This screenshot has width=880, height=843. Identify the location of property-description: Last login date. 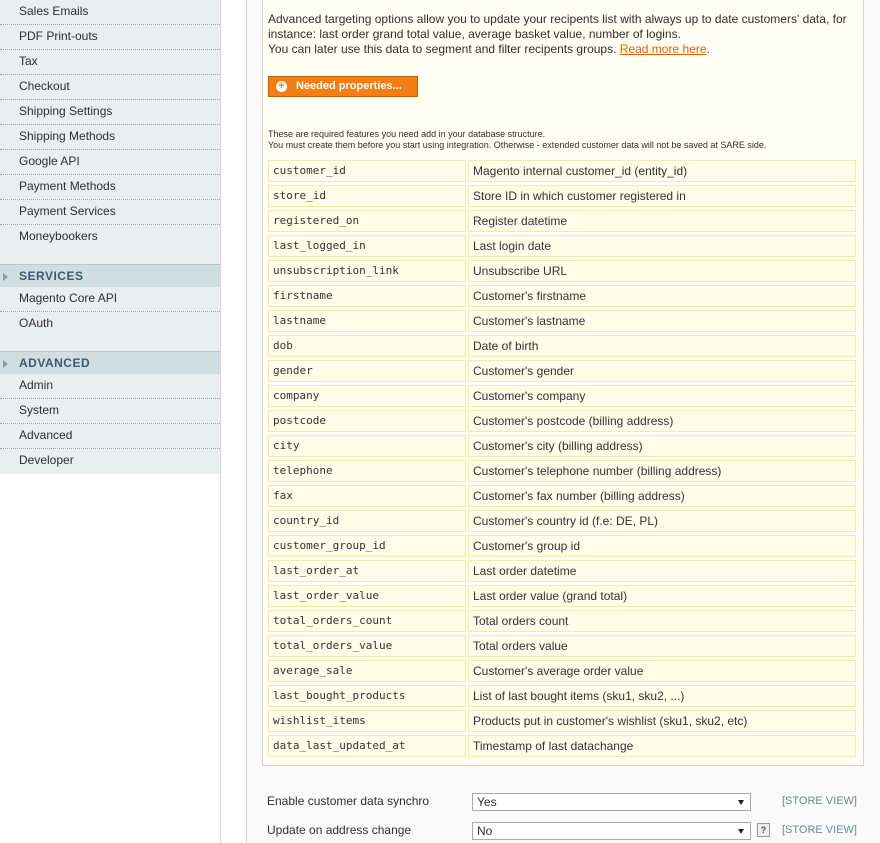
(662, 246).